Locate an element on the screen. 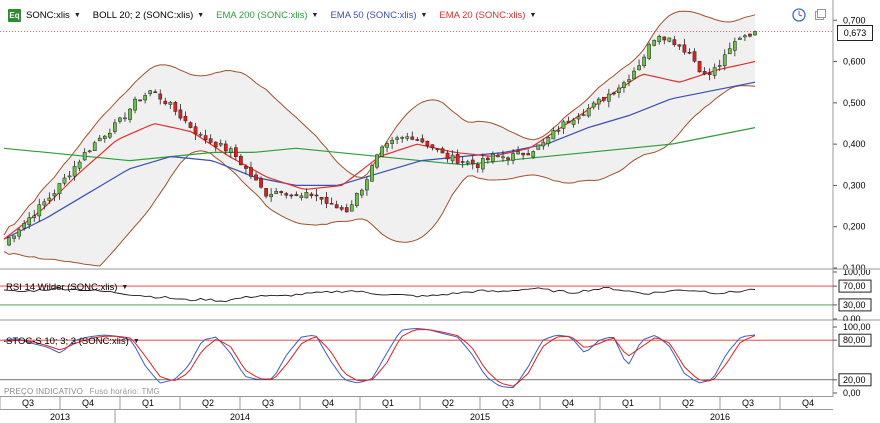 The height and width of the screenshot is (423, 880). quarter-label: Q1 is located at coordinates (148, 403).